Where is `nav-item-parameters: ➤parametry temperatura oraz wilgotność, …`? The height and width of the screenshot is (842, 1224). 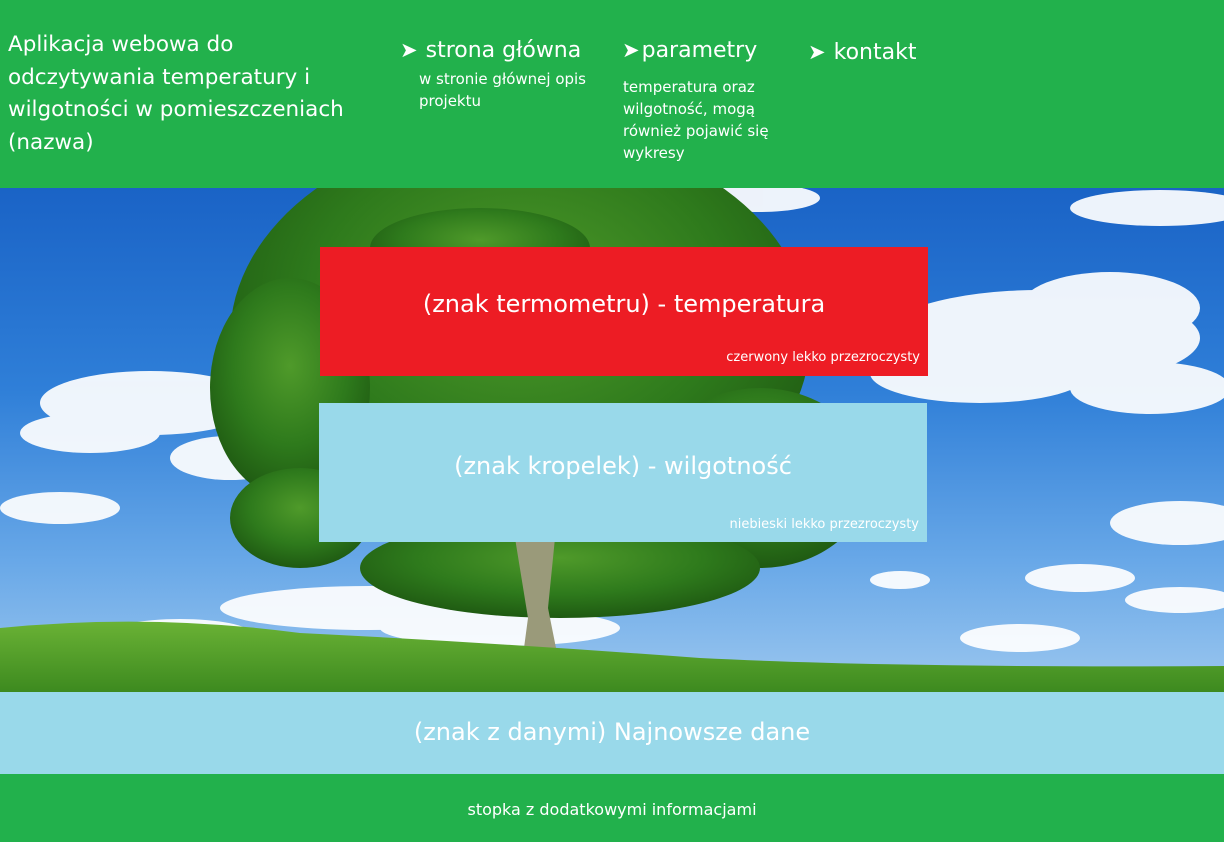
nav-item-parameters: ➤parametry temperatura oraz wilgotność, … is located at coordinates (707, 99).